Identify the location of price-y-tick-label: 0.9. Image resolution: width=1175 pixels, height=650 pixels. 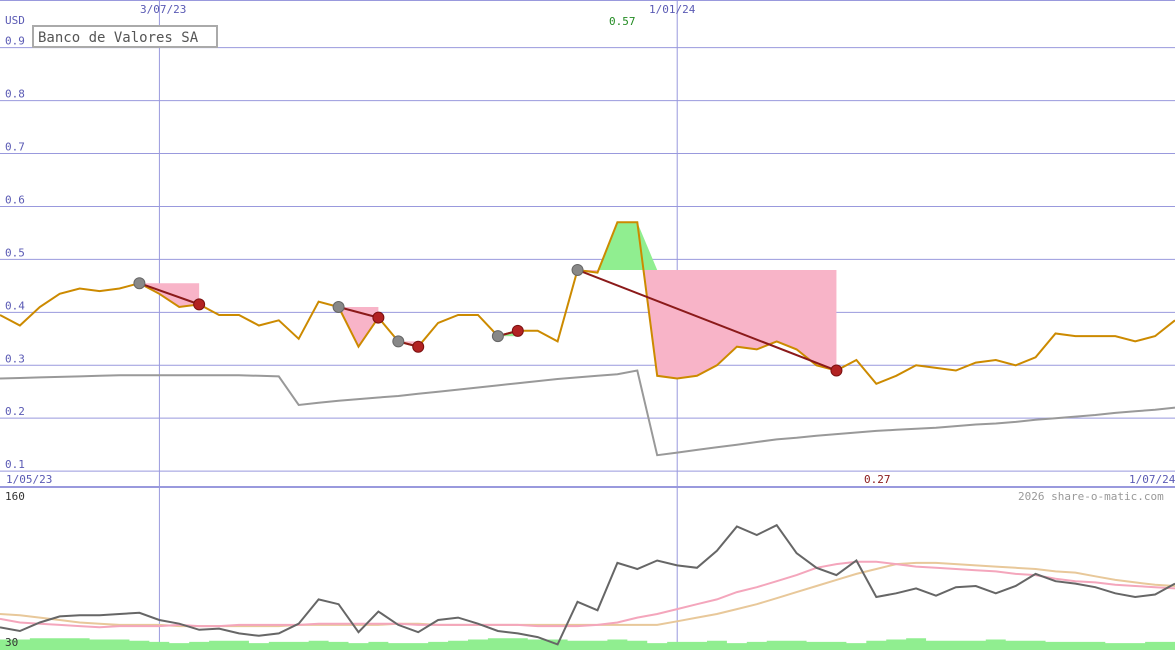
(15, 41).